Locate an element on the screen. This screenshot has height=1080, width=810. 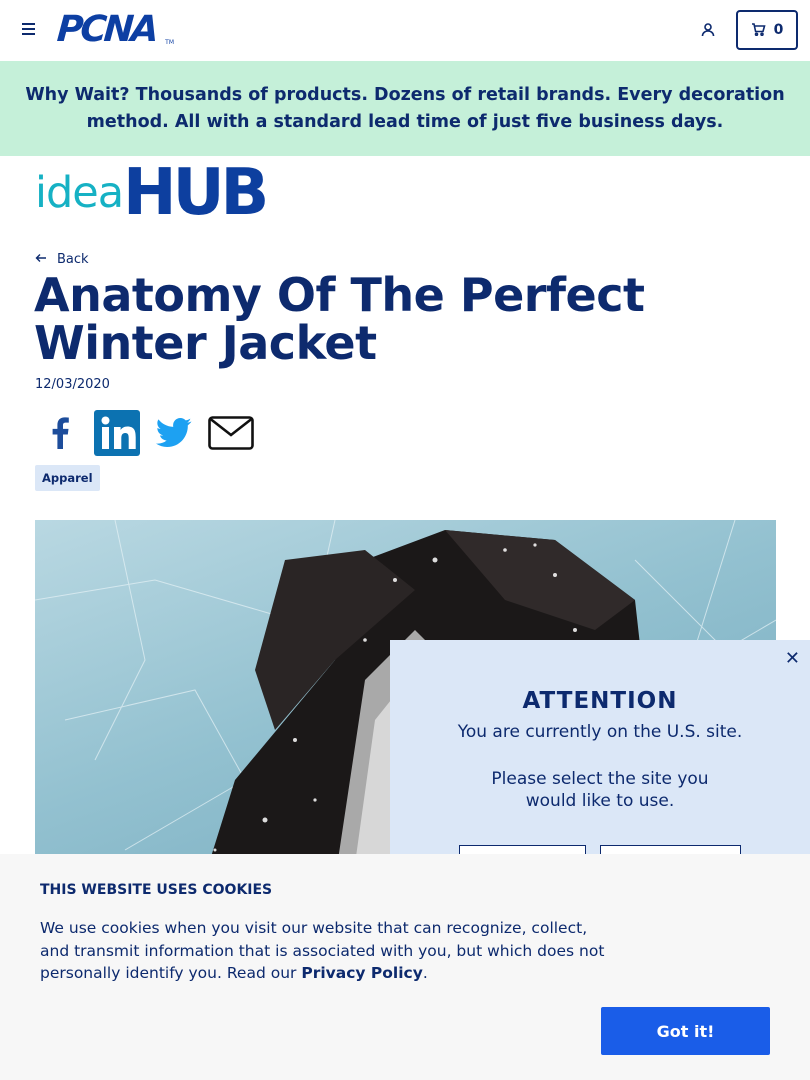
modal-current-site-text: You are currently on the U.S. site. is located at coordinates (600, 732).